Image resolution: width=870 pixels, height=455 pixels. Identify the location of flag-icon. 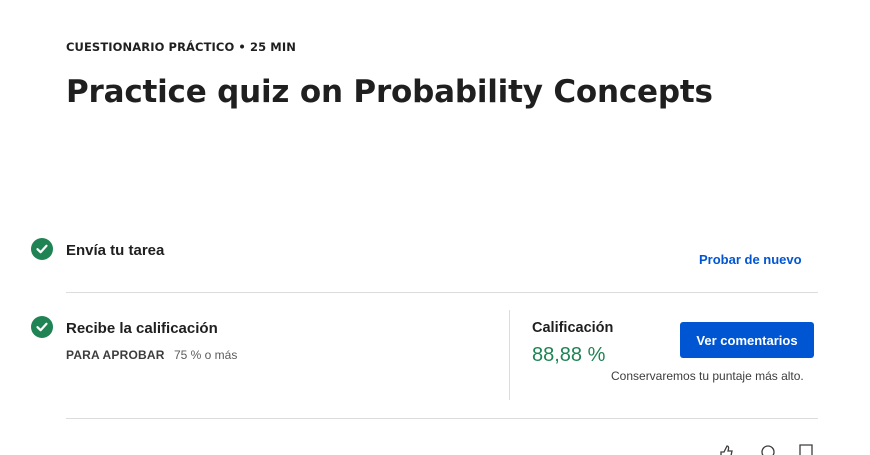
(806, 449).